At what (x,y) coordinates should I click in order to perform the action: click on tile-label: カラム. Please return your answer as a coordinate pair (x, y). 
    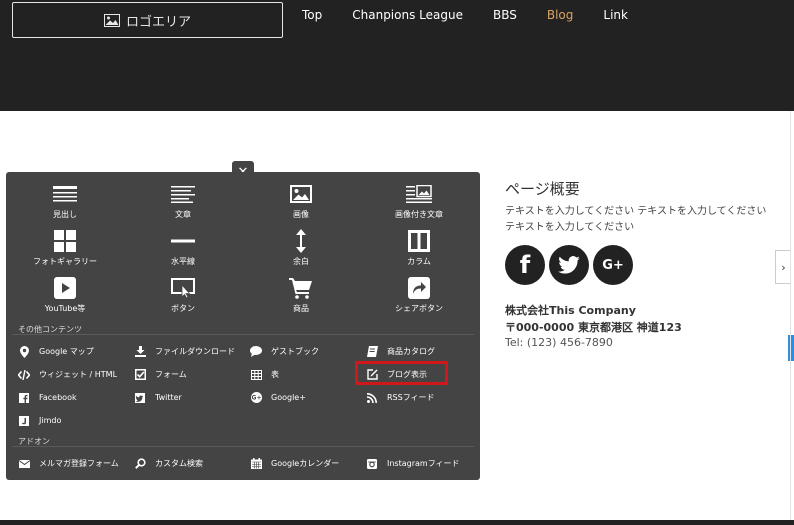
    Looking at the image, I should click on (419, 261).